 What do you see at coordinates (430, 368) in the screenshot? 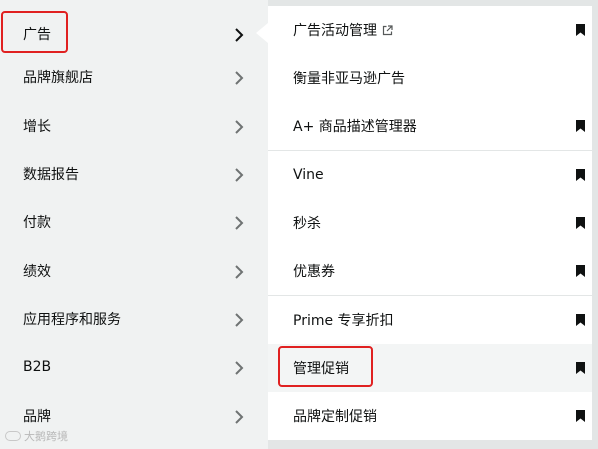
I see `submenu-item-manage-promotions: 管理促销` at bounding box center [430, 368].